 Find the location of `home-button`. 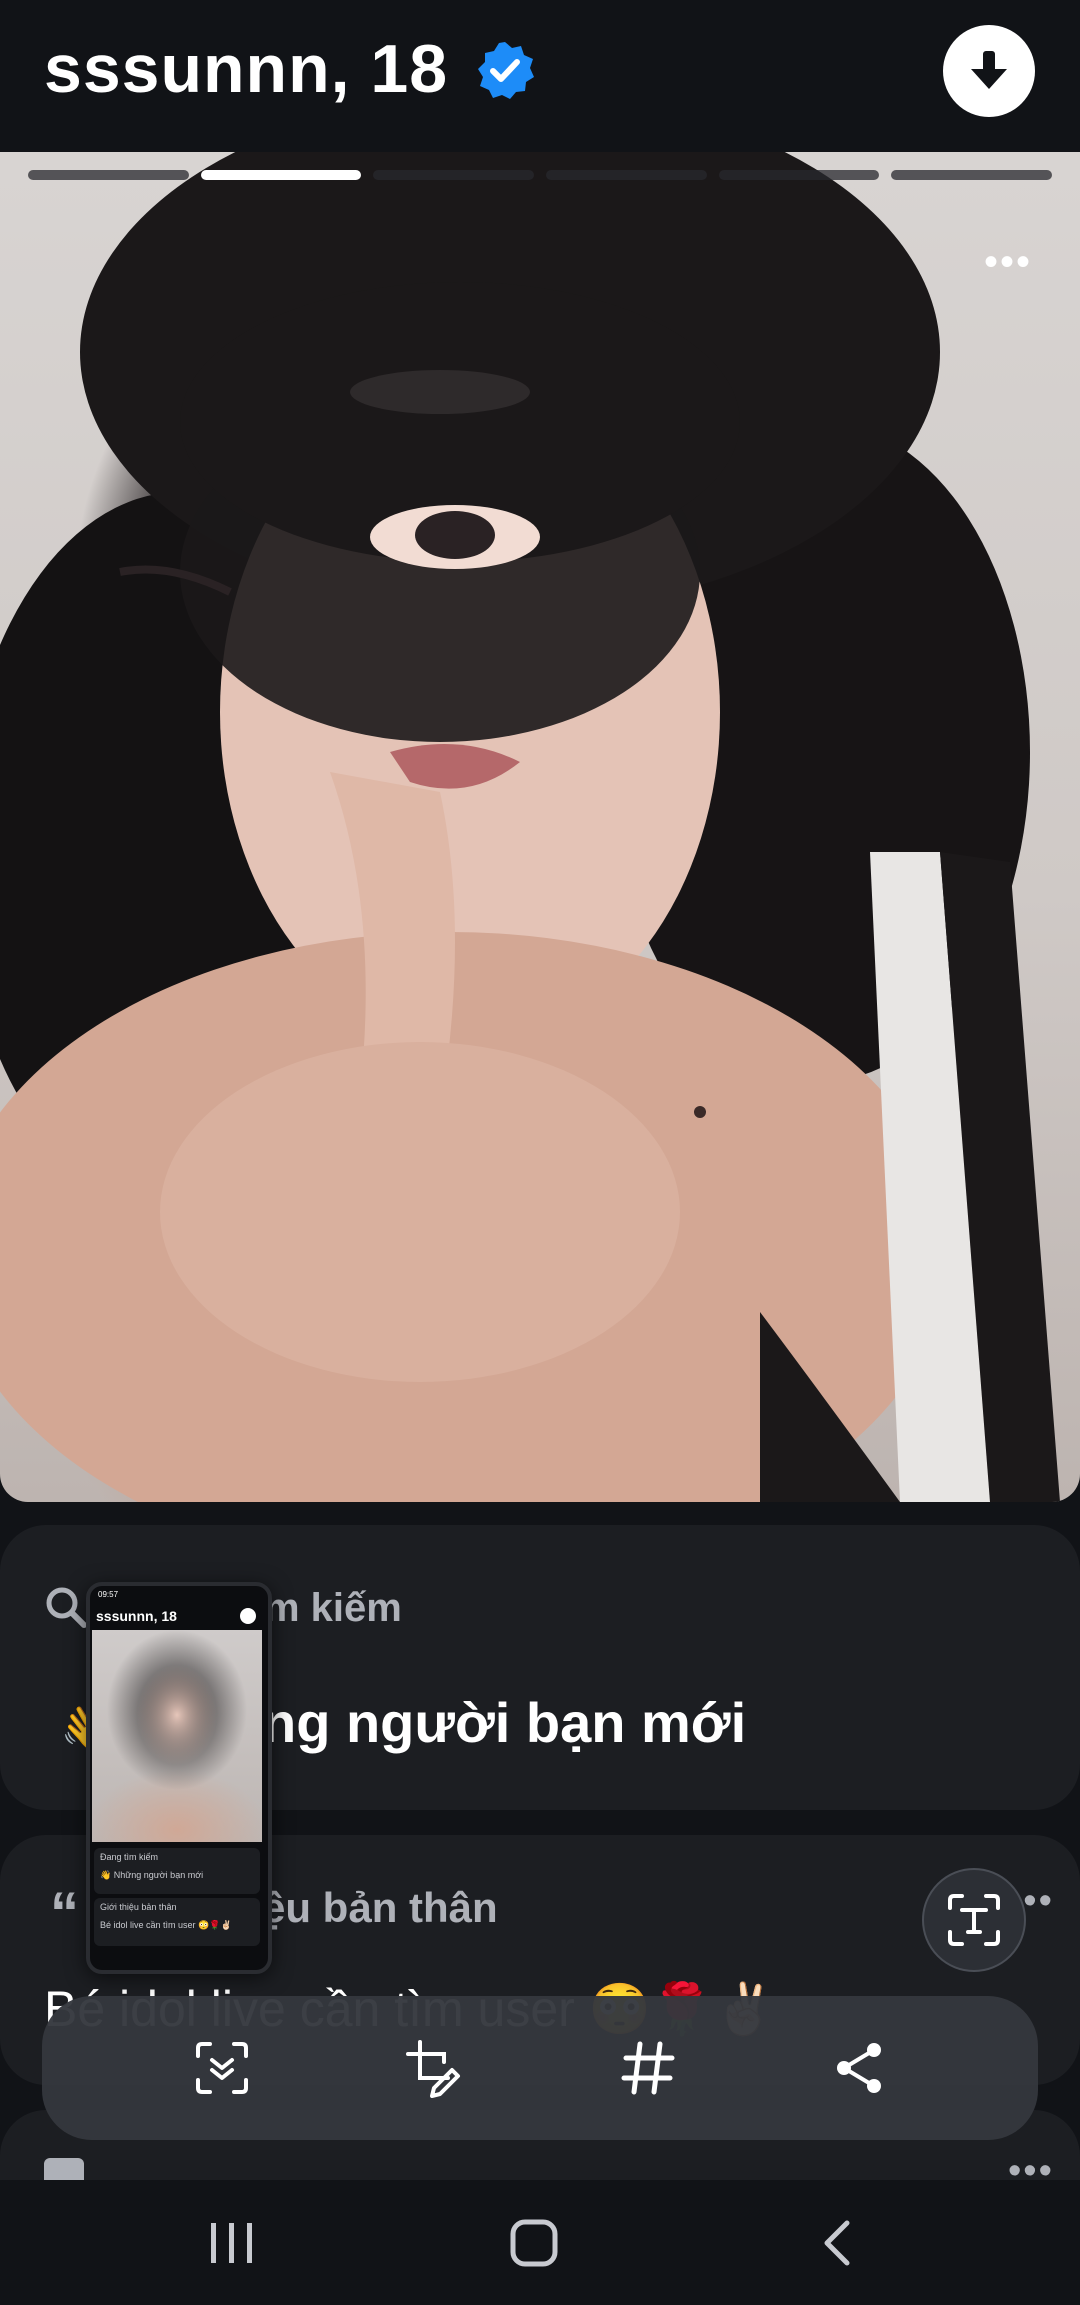

home-button is located at coordinates (534, 2243).